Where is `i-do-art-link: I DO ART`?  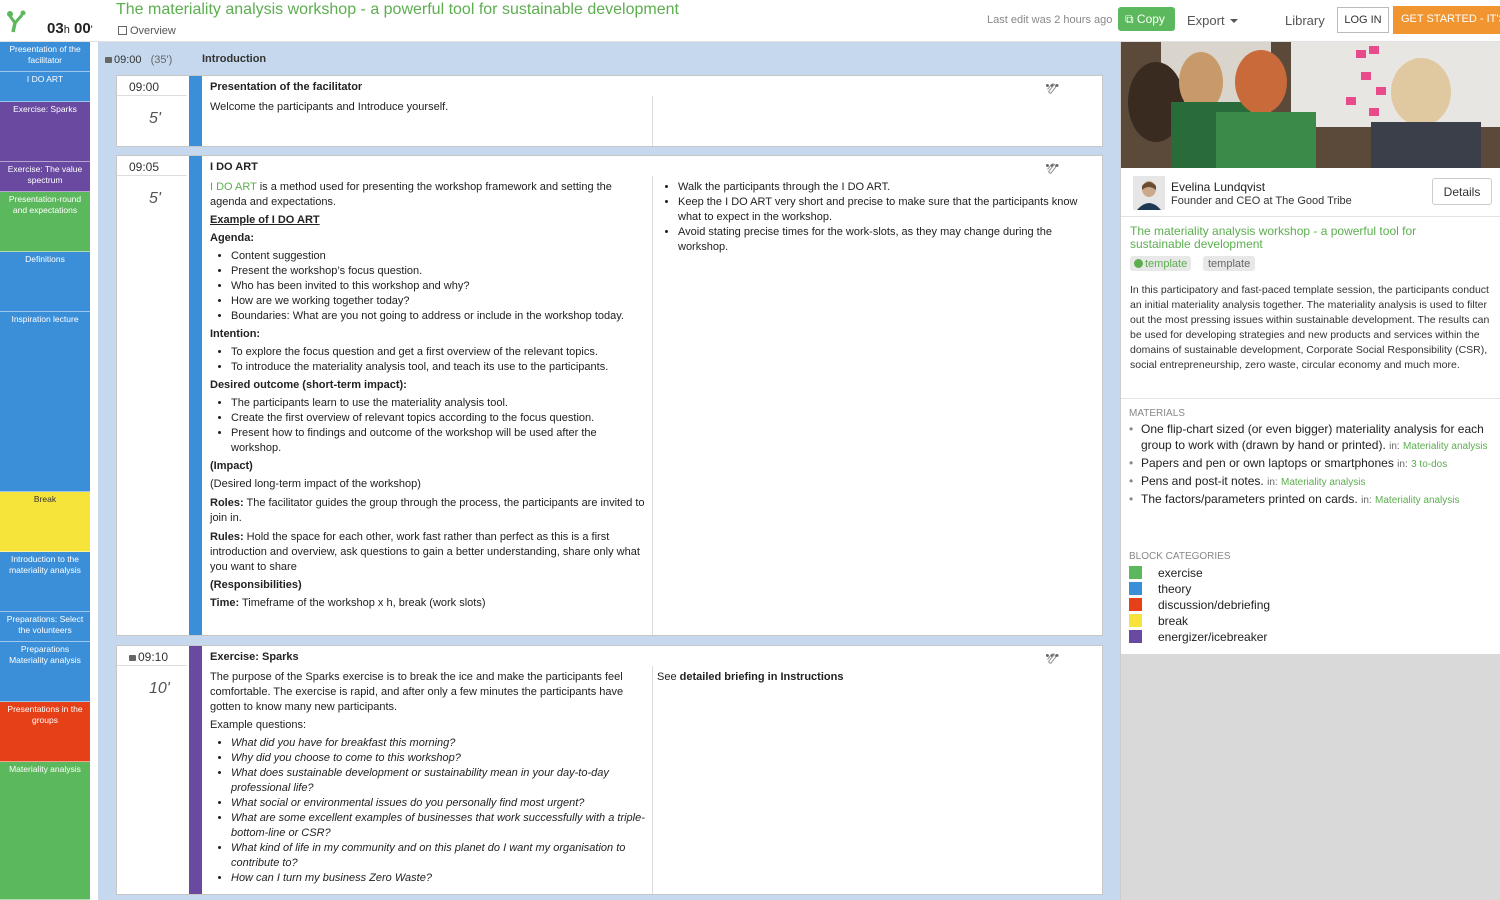 i-do-art-link: I DO ART is located at coordinates (233, 187).